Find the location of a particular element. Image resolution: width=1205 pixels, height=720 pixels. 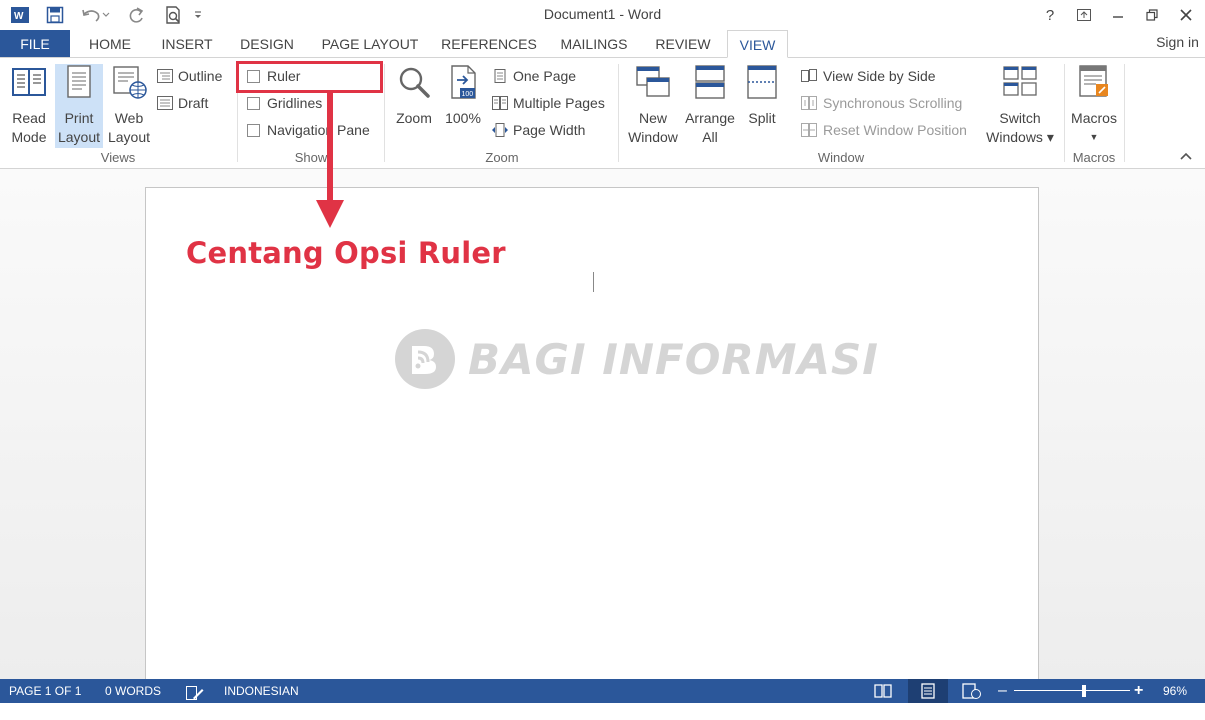

tab-view: VIEW is located at coordinates (757, 44).